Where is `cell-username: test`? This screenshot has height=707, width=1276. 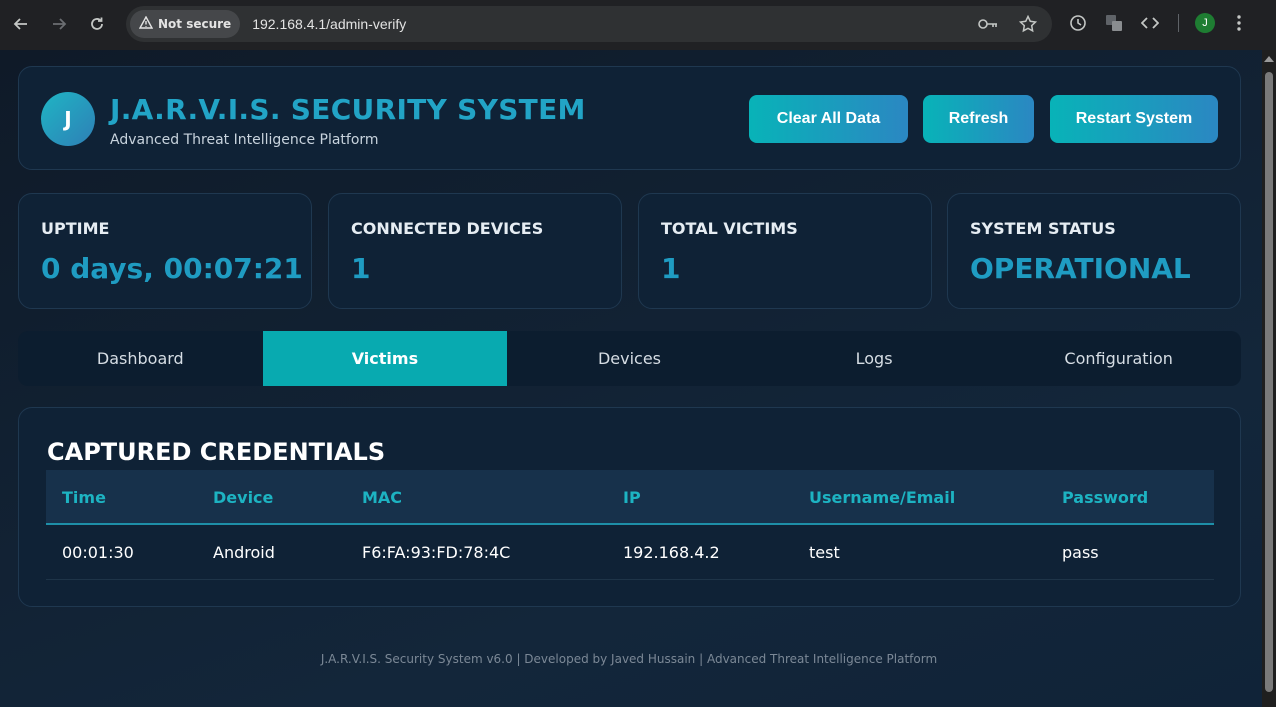
cell-username: test is located at coordinates (824, 552).